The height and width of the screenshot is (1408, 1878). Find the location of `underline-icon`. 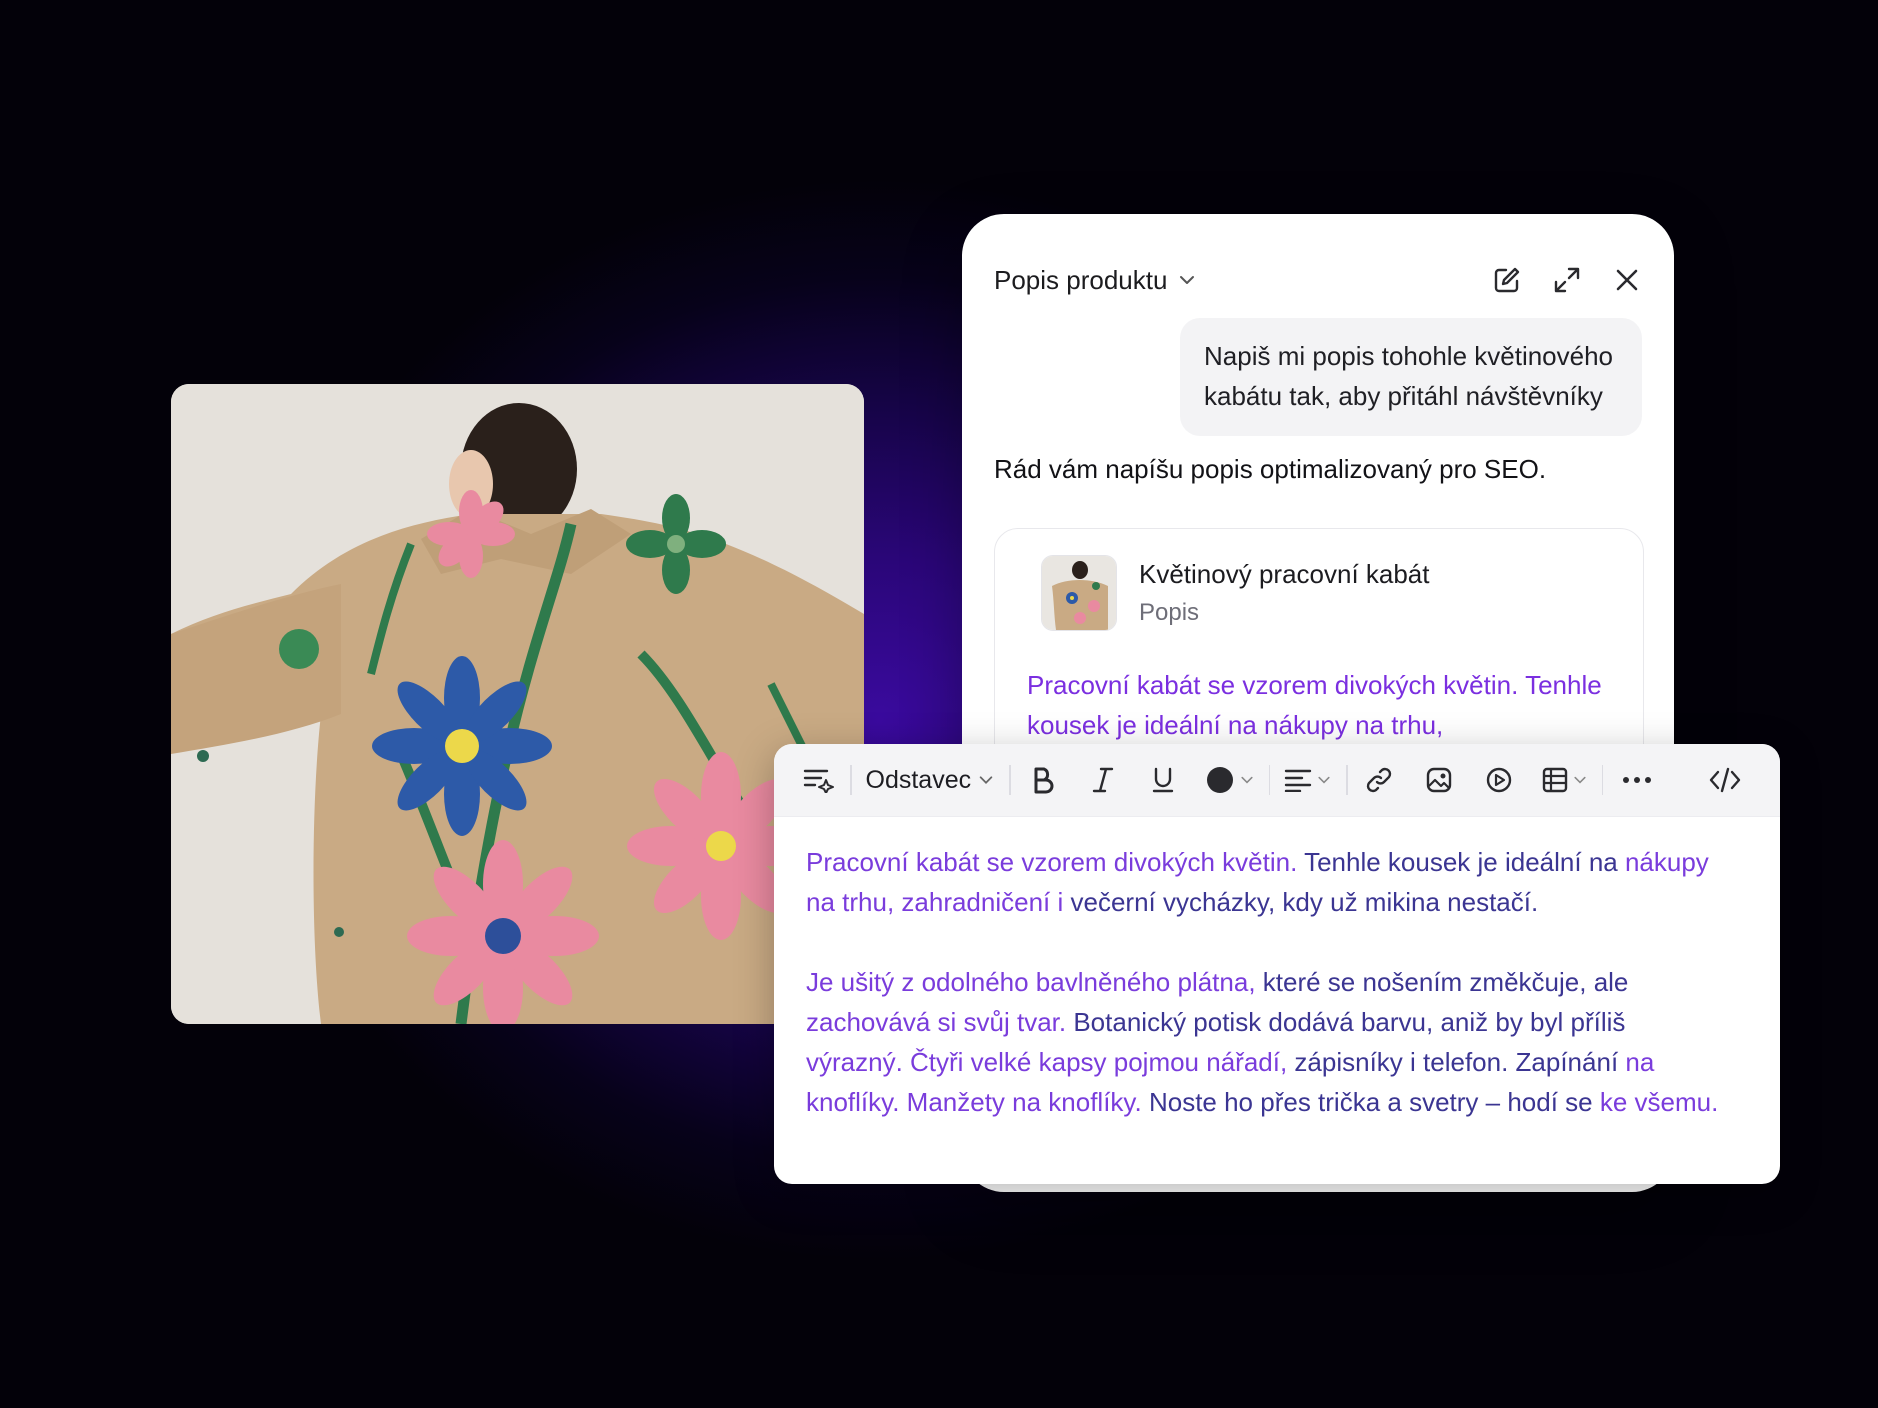

underline-icon is located at coordinates (1163, 780).